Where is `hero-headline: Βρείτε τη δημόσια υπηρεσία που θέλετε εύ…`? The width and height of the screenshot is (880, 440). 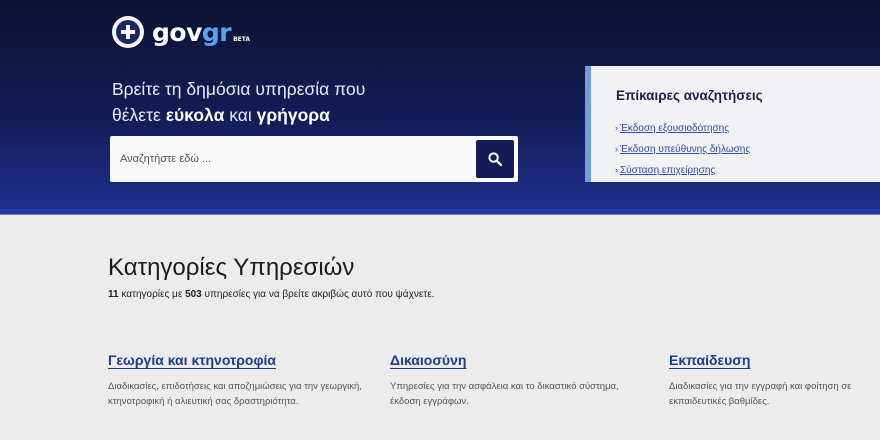
hero-headline: Βρείτε τη δημόσια υπηρεσία που θέλετε εύ… is located at coordinates (238, 102).